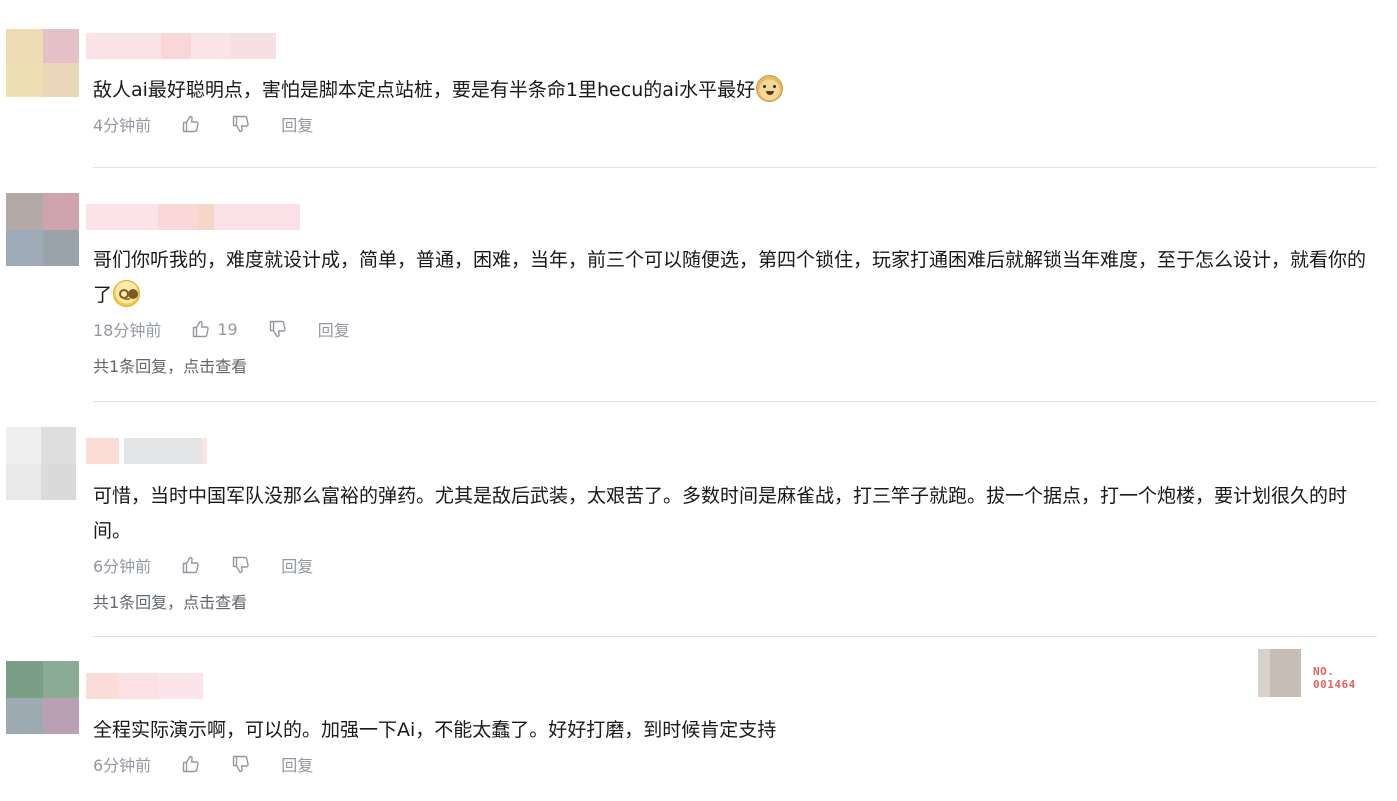 The height and width of the screenshot is (801, 1397). I want to click on shy-face-icon, so click(127, 293).